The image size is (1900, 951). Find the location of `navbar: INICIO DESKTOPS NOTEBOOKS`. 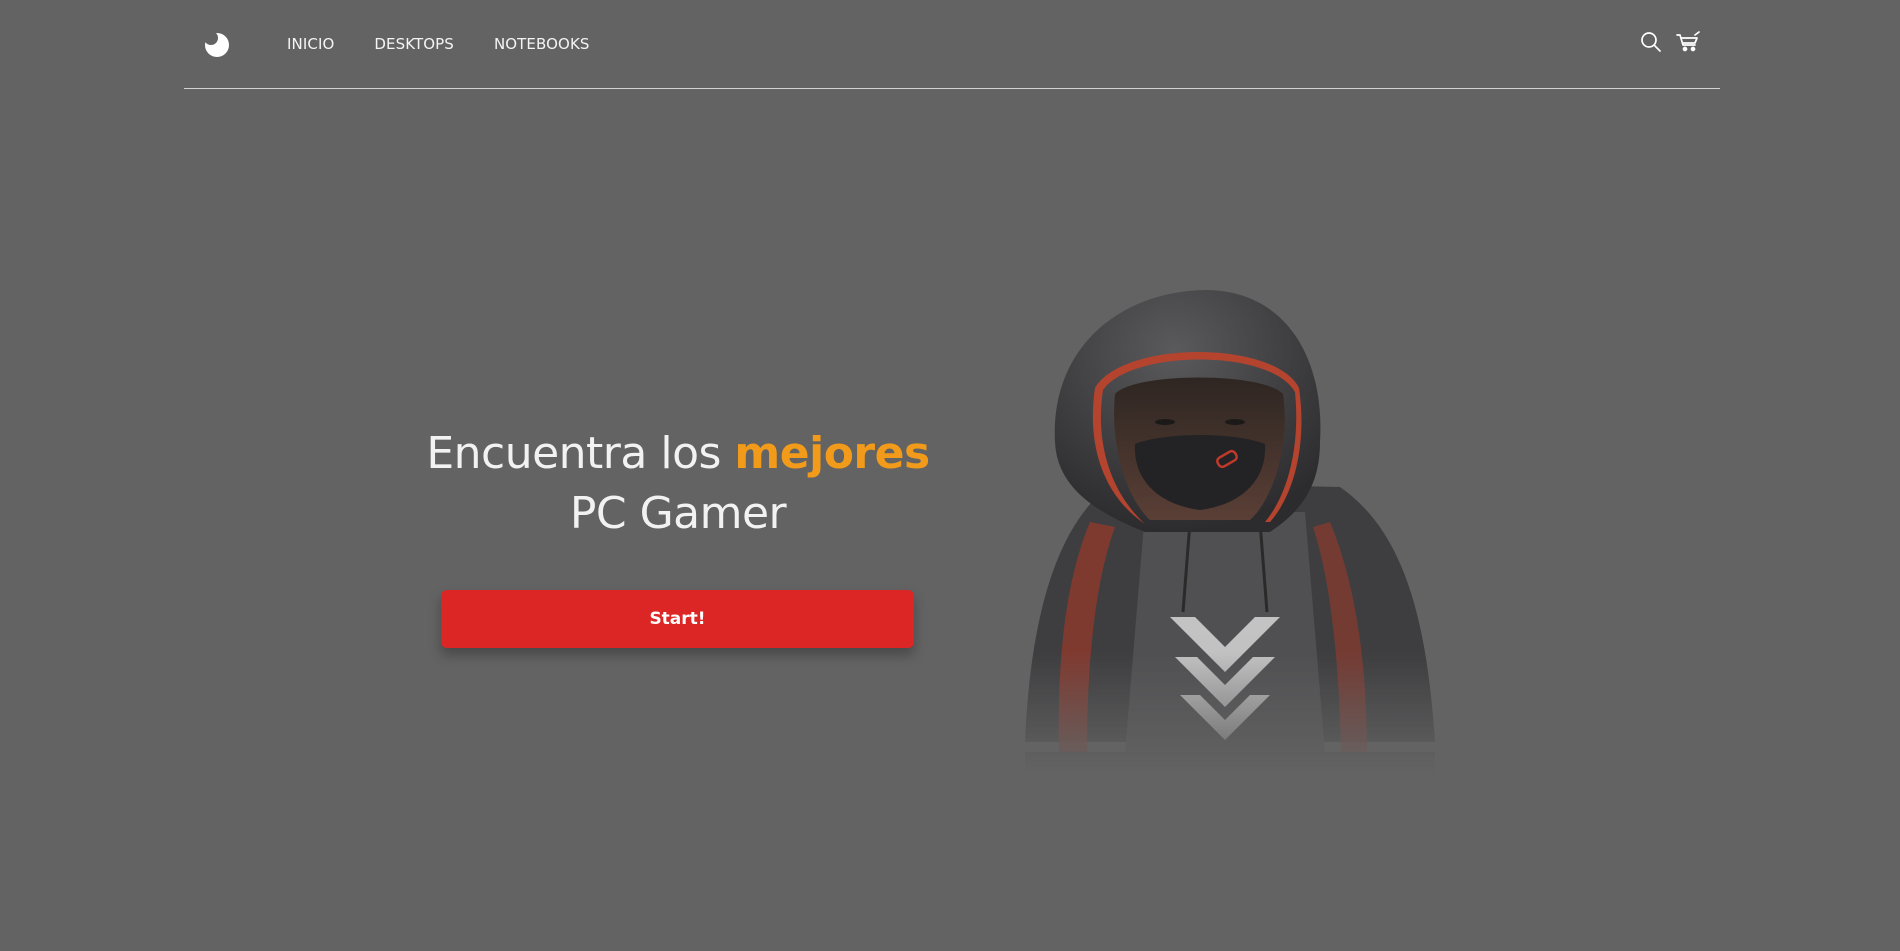

navbar: INICIO DESKTOPS NOTEBOOKS is located at coordinates (952, 44).